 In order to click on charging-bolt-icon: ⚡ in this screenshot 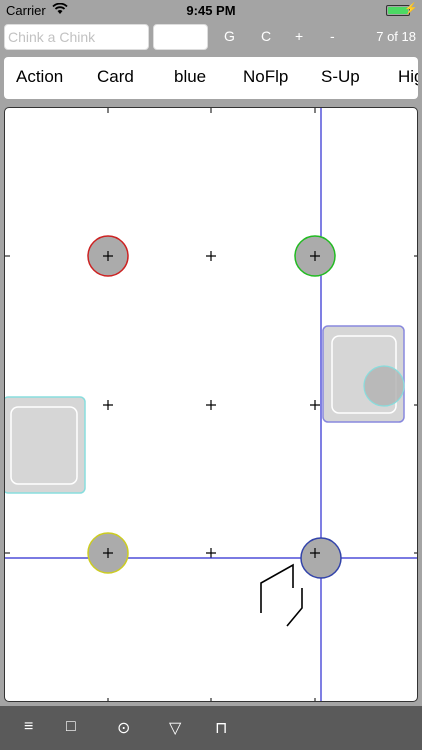, I will do `click(411, 9)`.